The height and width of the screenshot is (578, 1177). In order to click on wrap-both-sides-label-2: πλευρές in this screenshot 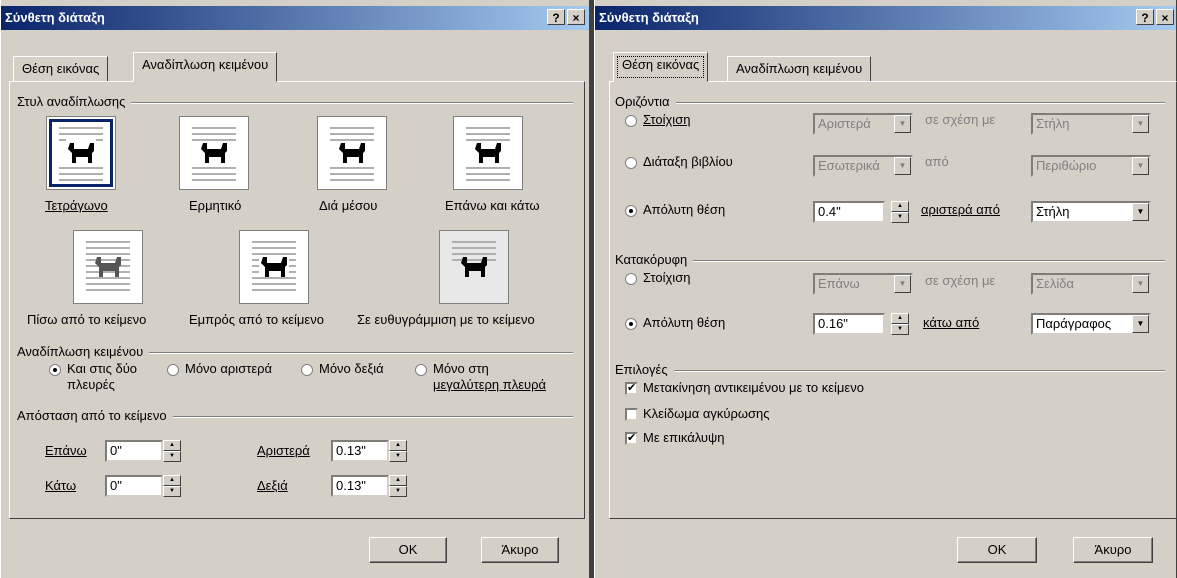, I will do `click(91, 384)`.